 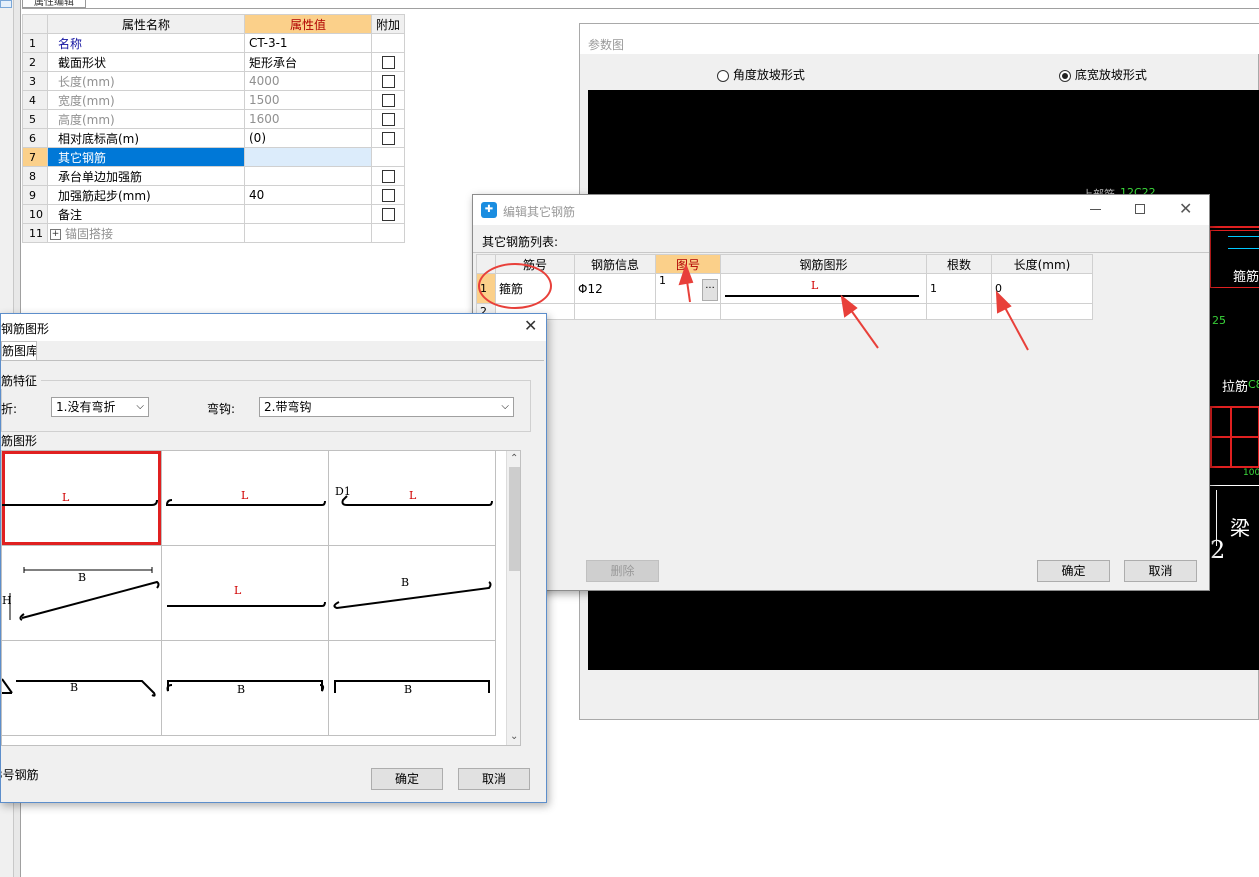 I want to click on hook-select: 2.带弯钩 ⌵, so click(x=386, y=407).